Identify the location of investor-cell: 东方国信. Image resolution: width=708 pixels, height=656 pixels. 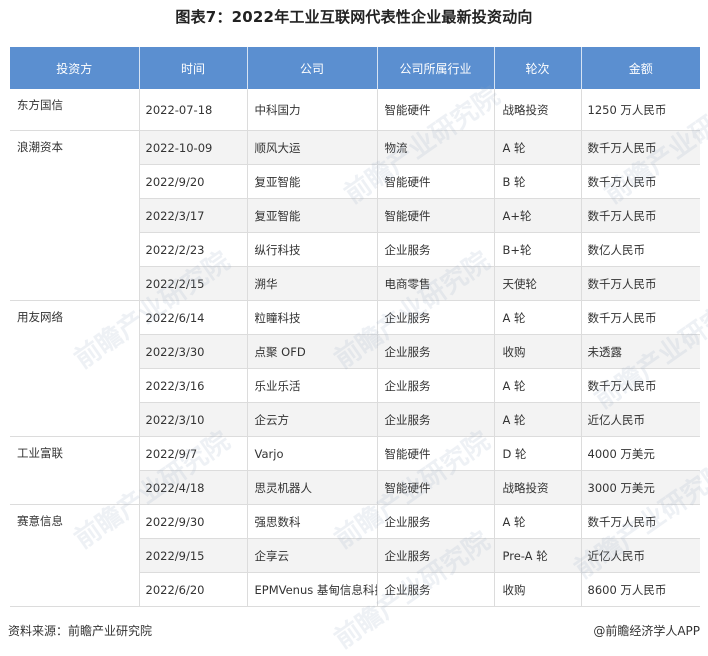
(75, 110).